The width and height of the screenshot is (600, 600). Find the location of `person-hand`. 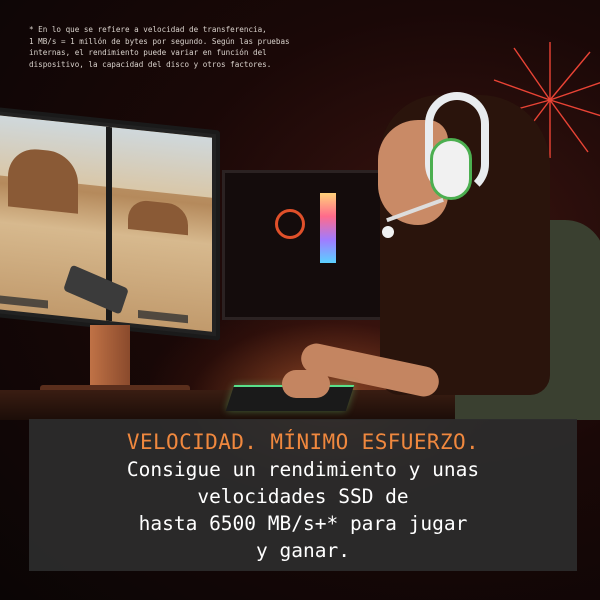

person-hand is located at coordinates (306, 384).